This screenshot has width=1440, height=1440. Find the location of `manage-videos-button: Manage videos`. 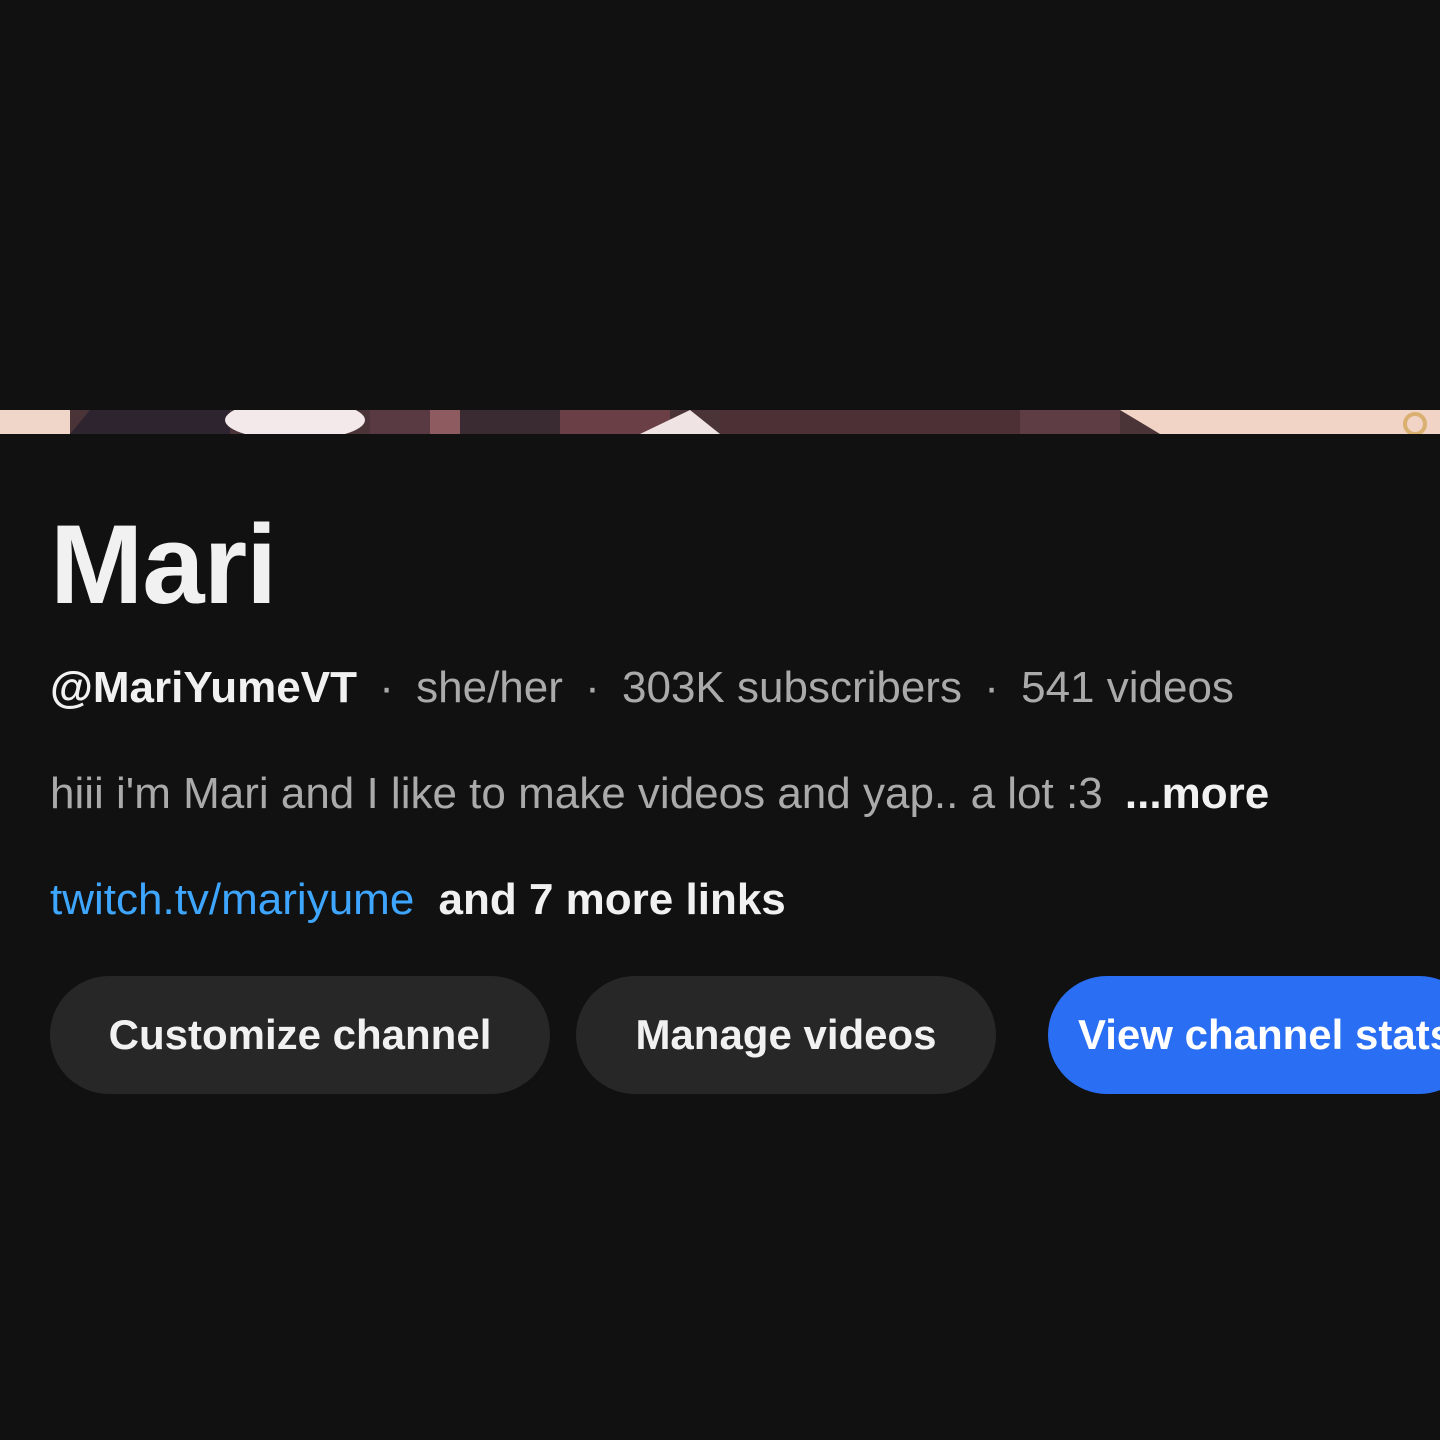

manage-videos-button: Manage videos is located at coordinates (786, 1035).